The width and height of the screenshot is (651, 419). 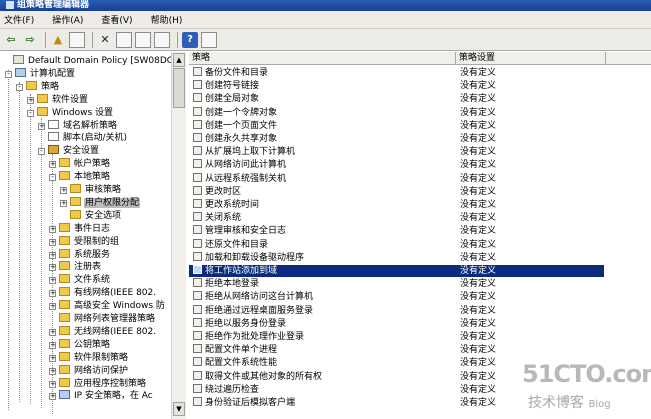 I want to click on tree-item: 文件系统, so click(x=85, y=280).